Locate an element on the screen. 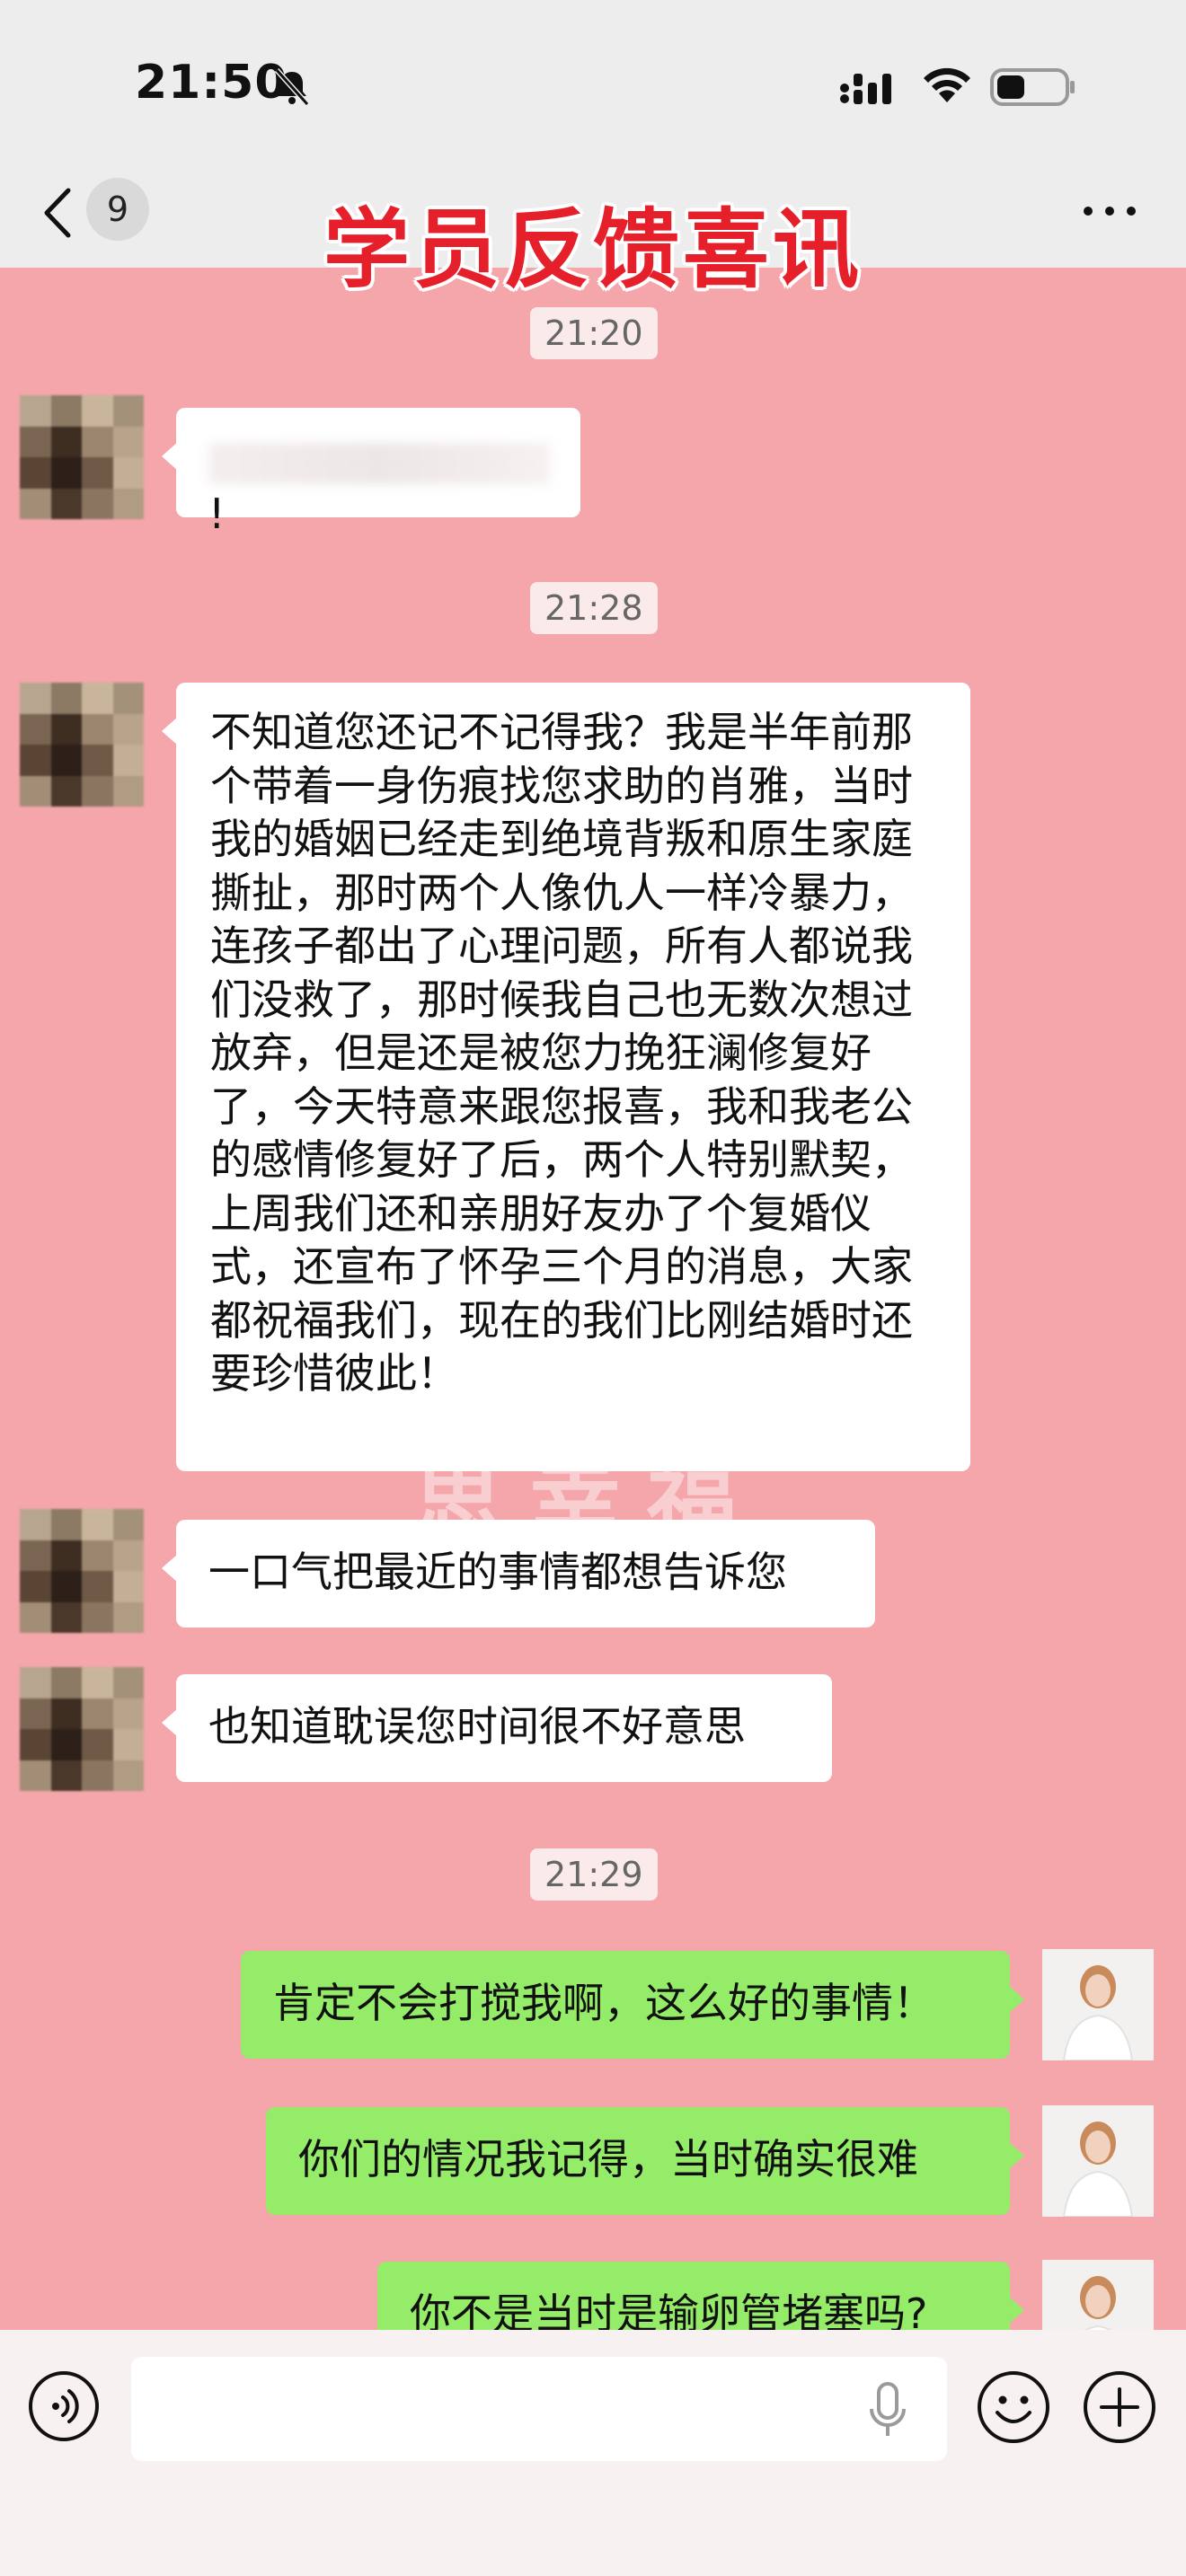 This screenshot has height=2576, width=1186. status-time: 21:50 is located at coordinates (211, 83).